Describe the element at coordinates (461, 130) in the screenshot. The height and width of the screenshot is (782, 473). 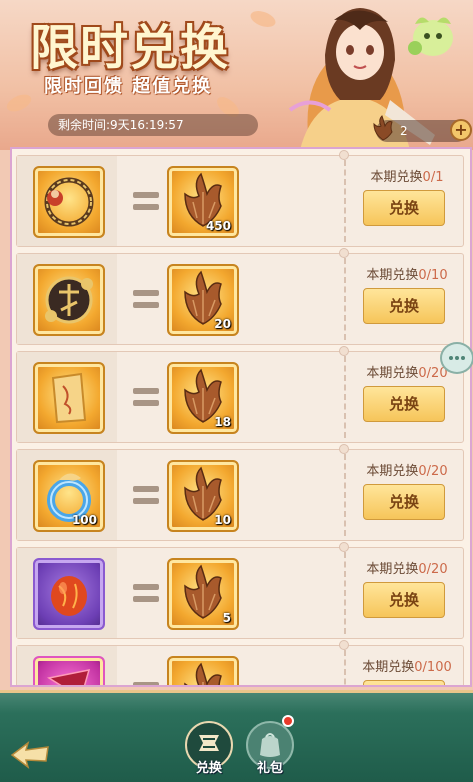
I see `add-currency-button: +` at that location.